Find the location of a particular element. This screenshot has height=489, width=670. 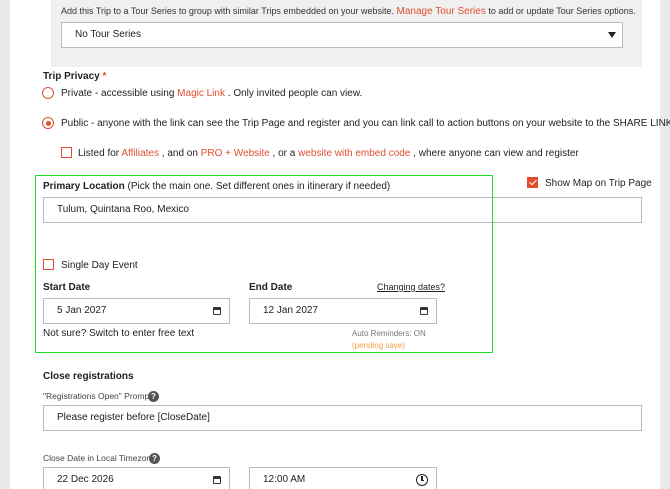

listed-mid2: , or a is located at coordinates (284, 153).